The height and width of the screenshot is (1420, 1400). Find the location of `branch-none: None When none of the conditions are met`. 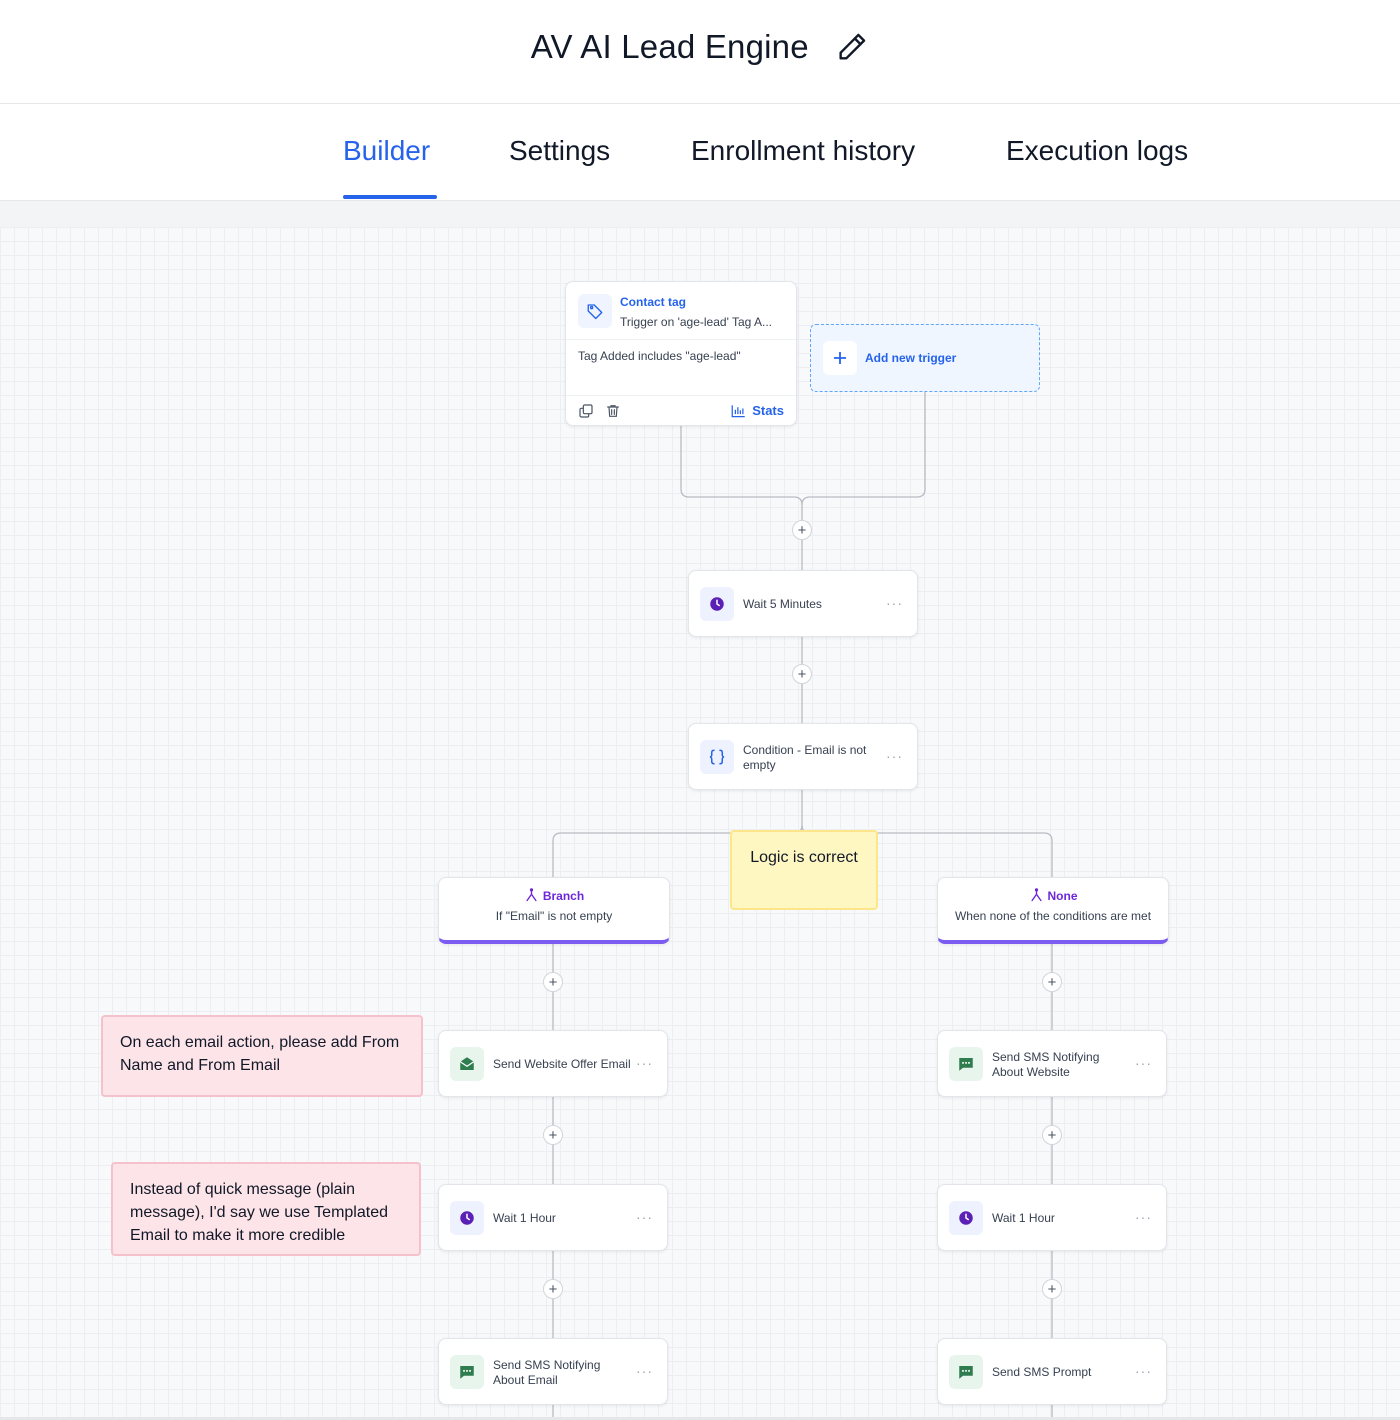

branch-none: None When none of the conditions are met is located at coordinates (1053, 910).